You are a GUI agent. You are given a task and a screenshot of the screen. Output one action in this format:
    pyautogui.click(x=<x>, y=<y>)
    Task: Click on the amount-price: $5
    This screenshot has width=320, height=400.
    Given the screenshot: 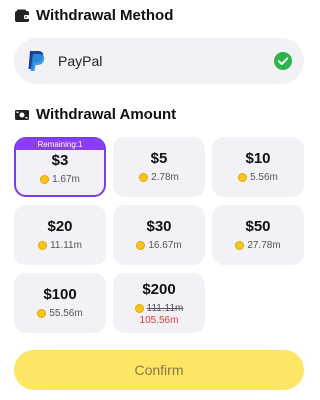 What is the action you would take?
    pyautogui.click(x=159, y=158)
    